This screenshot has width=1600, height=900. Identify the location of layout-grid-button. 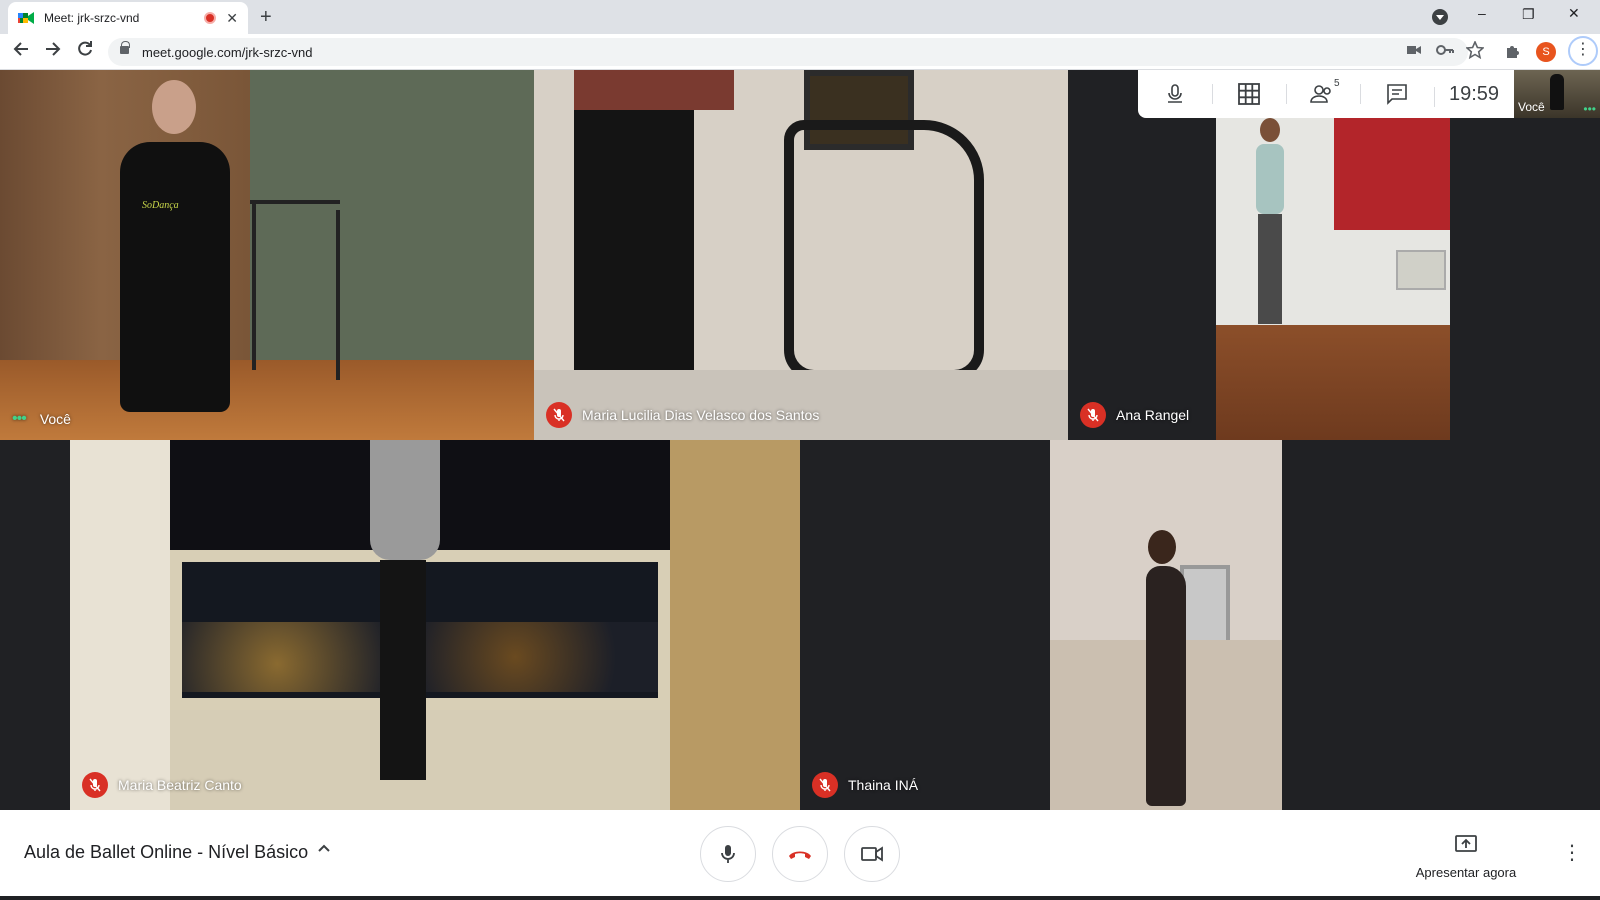
(1249, 94).